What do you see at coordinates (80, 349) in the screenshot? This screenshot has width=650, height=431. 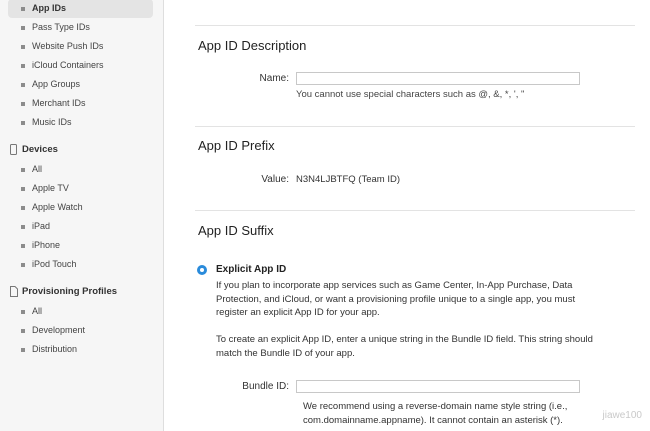 I see `sidebar-item-distribution: Distribution` at bounding box center [80, 349].